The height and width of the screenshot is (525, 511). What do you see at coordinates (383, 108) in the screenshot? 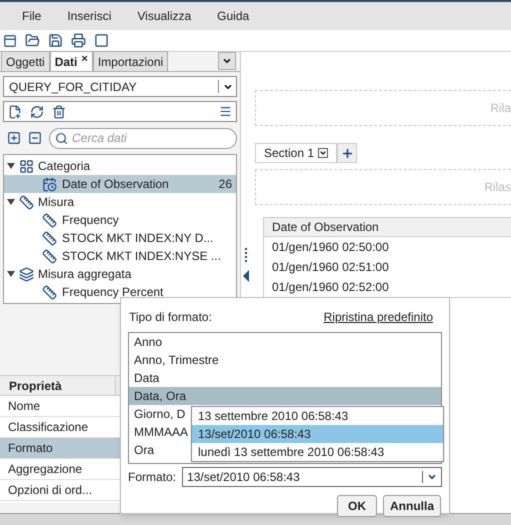
I see `drop-zone: Rila` at bounding box center [383, 108].